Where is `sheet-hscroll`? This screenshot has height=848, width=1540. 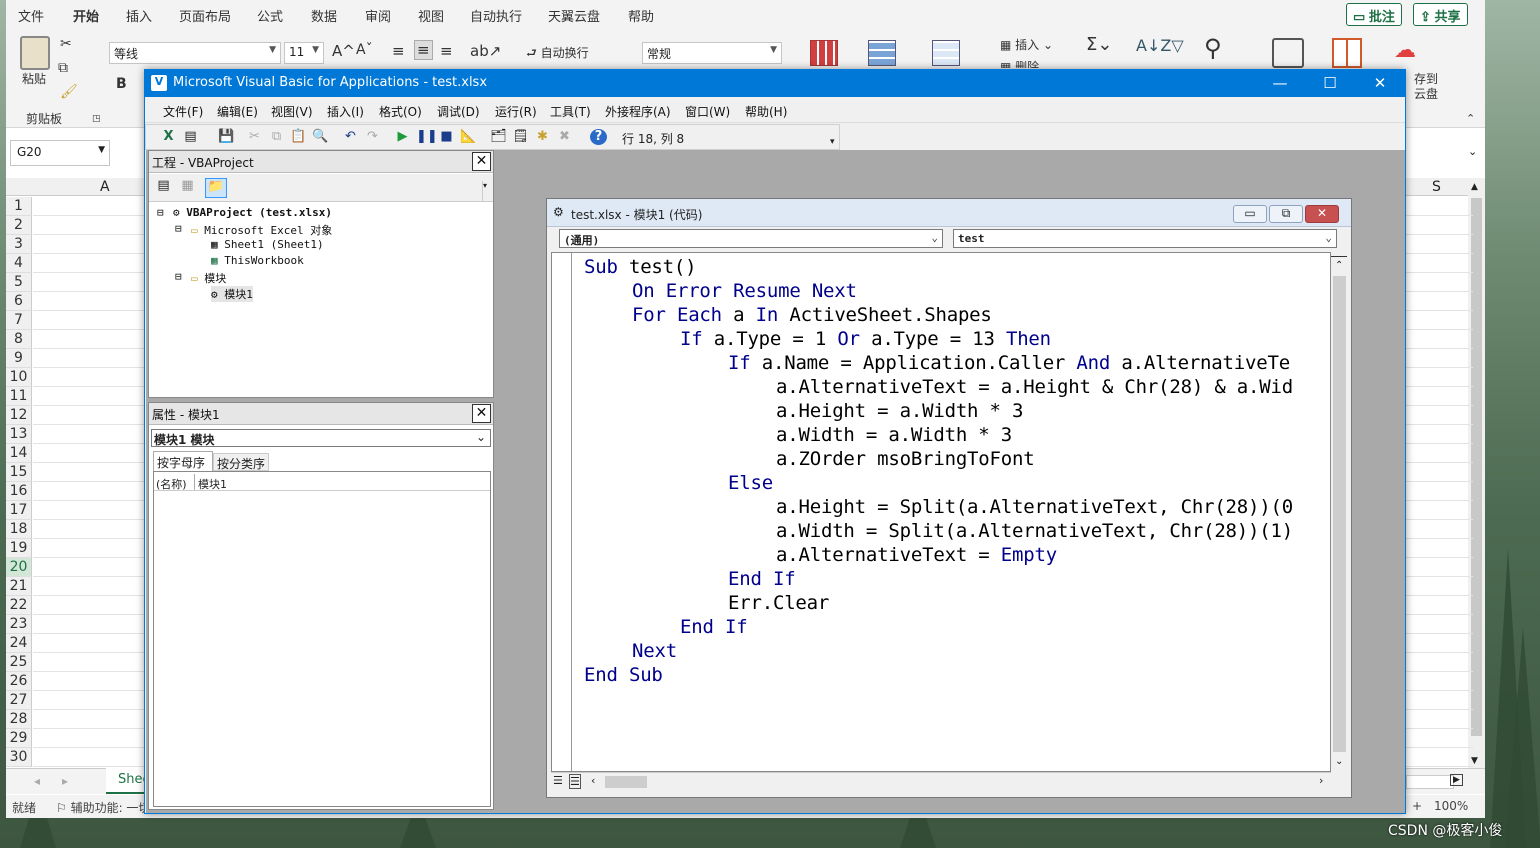
sheet-hscroll is located at coordinates (1430, 782).